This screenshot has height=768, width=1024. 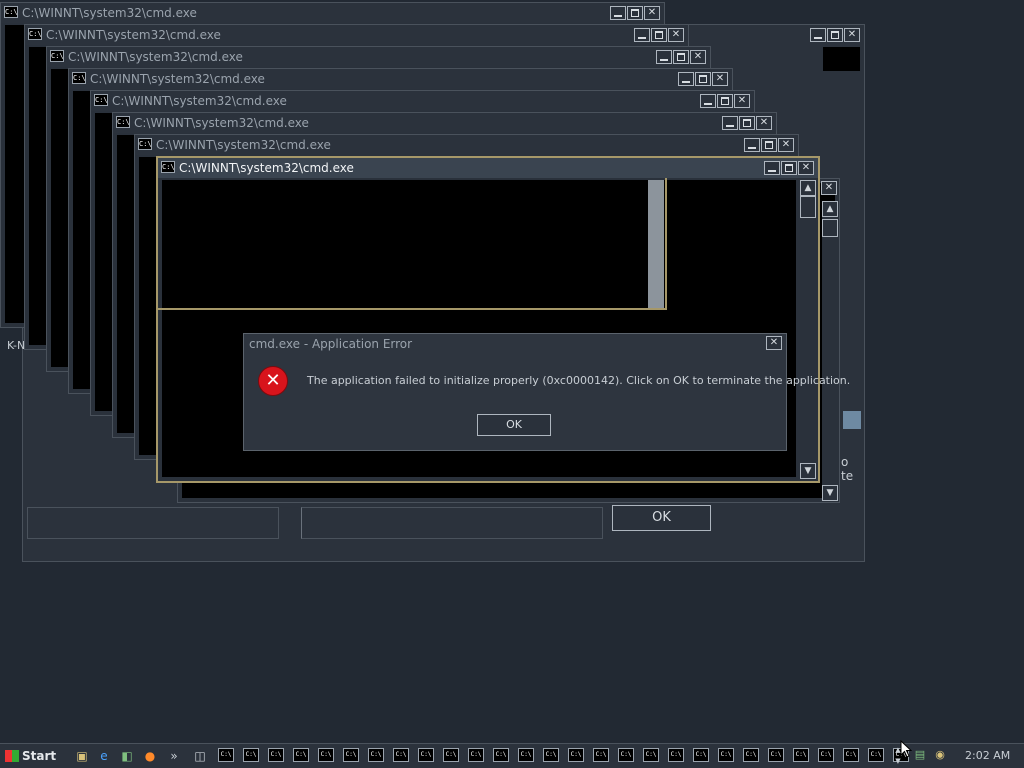 I want to click on network-icon: ▤, so click(x=920, y=755).